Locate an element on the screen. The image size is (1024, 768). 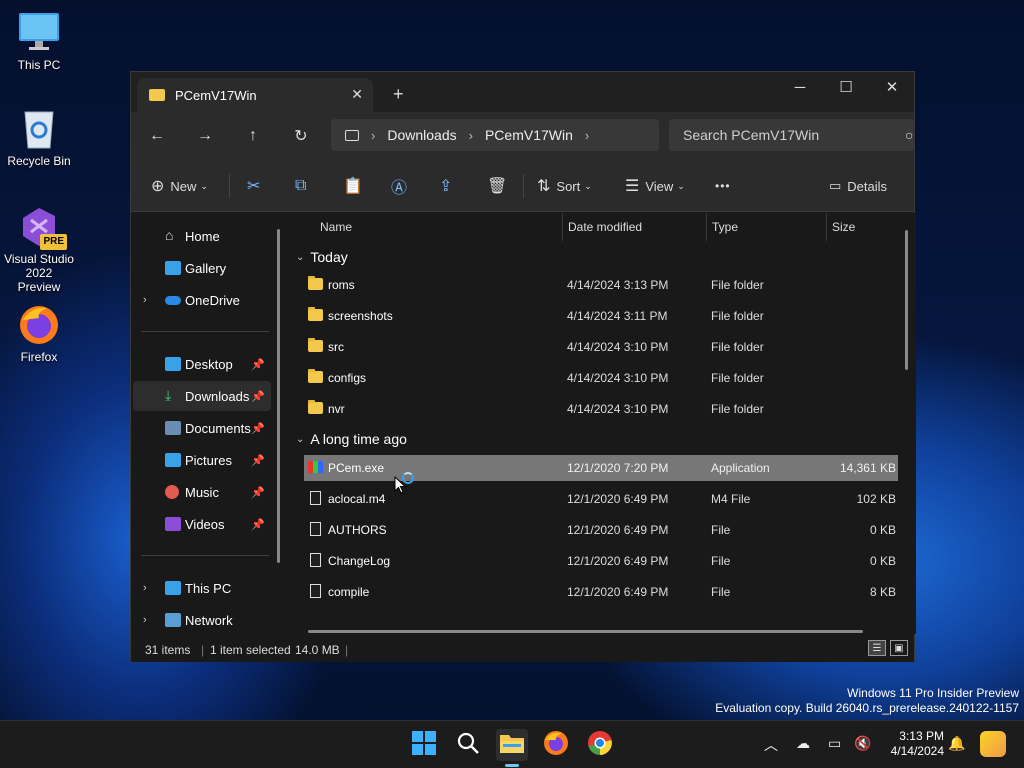
system-clock: 3:13 PM 4/14/2024 is located at coordinates (909, 744).